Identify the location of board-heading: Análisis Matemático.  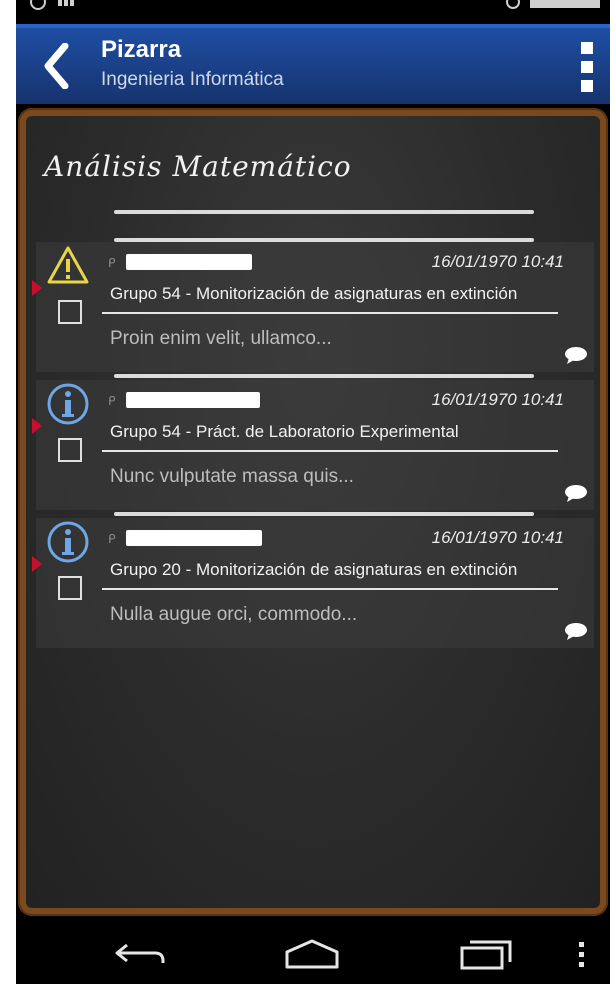
(198, 166).